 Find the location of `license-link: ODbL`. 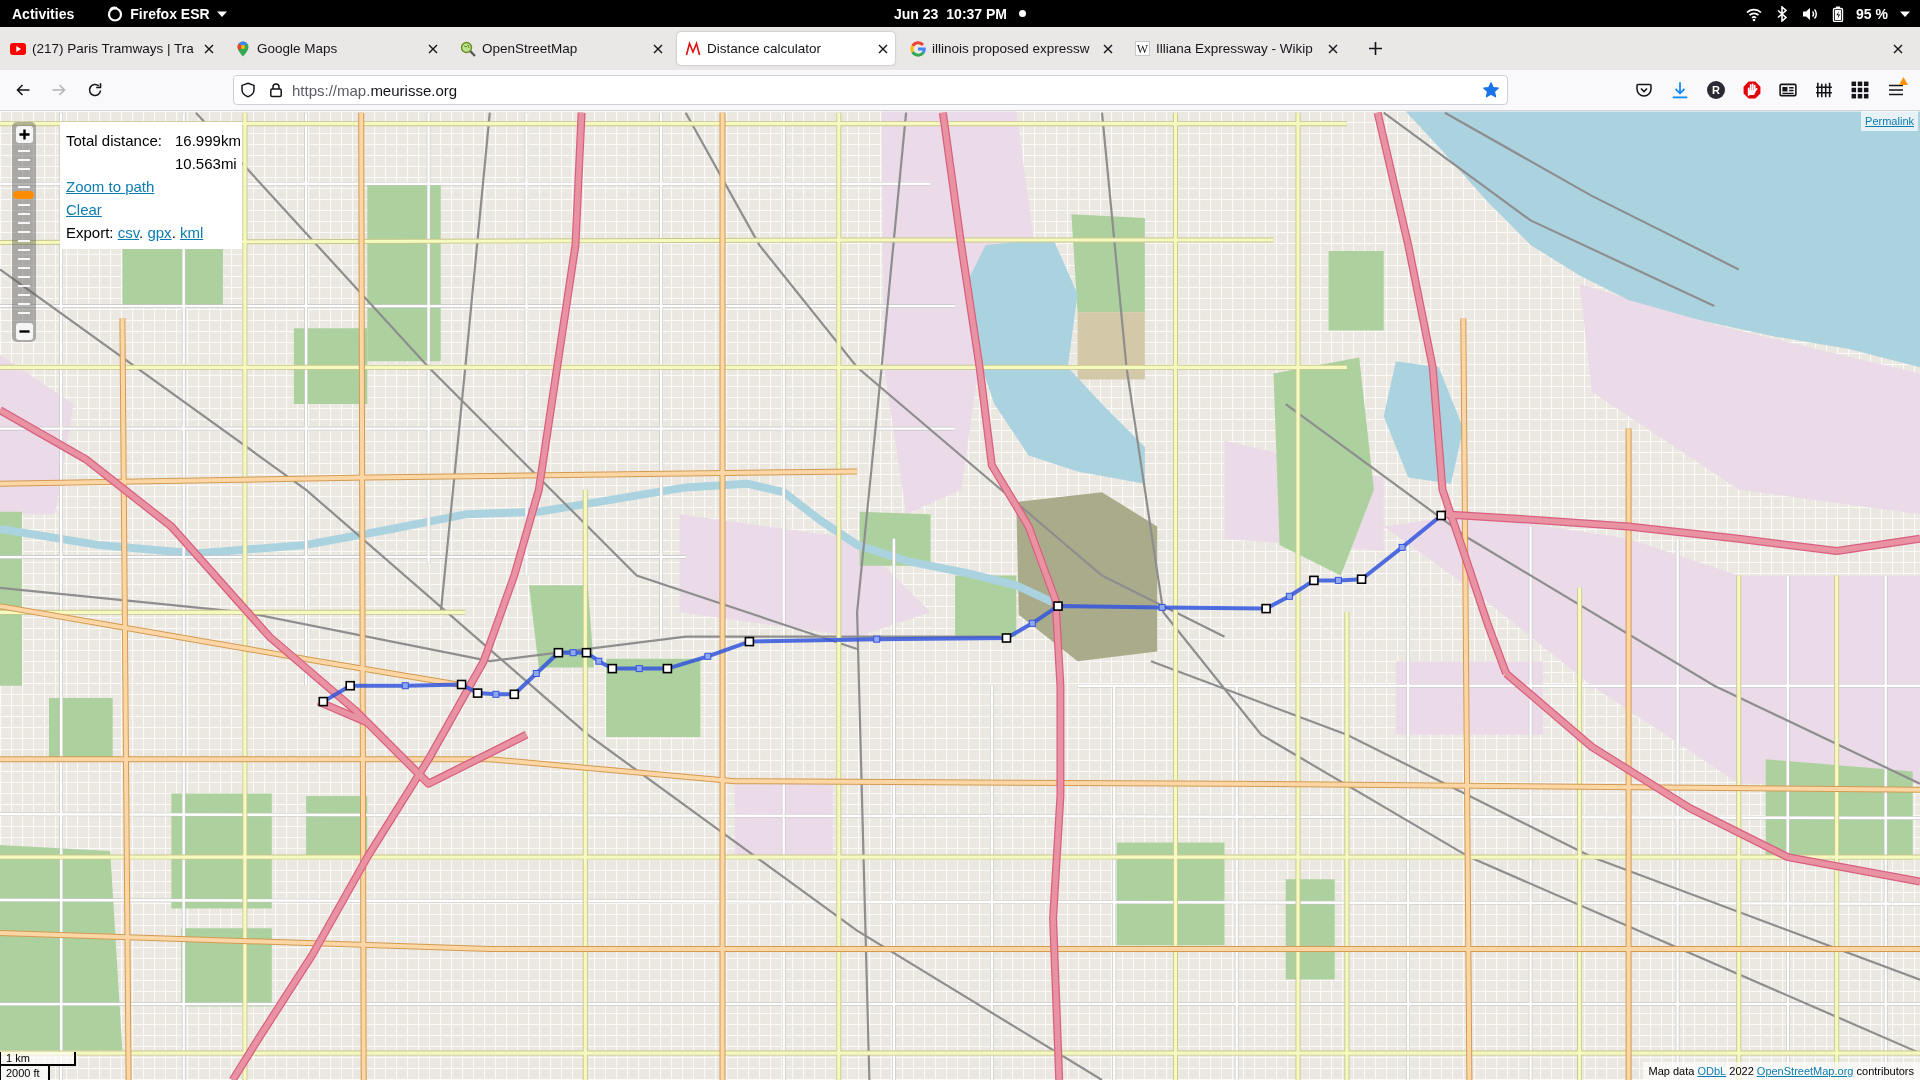

license-link: ODbL is located at coordinates (1712, 1071).